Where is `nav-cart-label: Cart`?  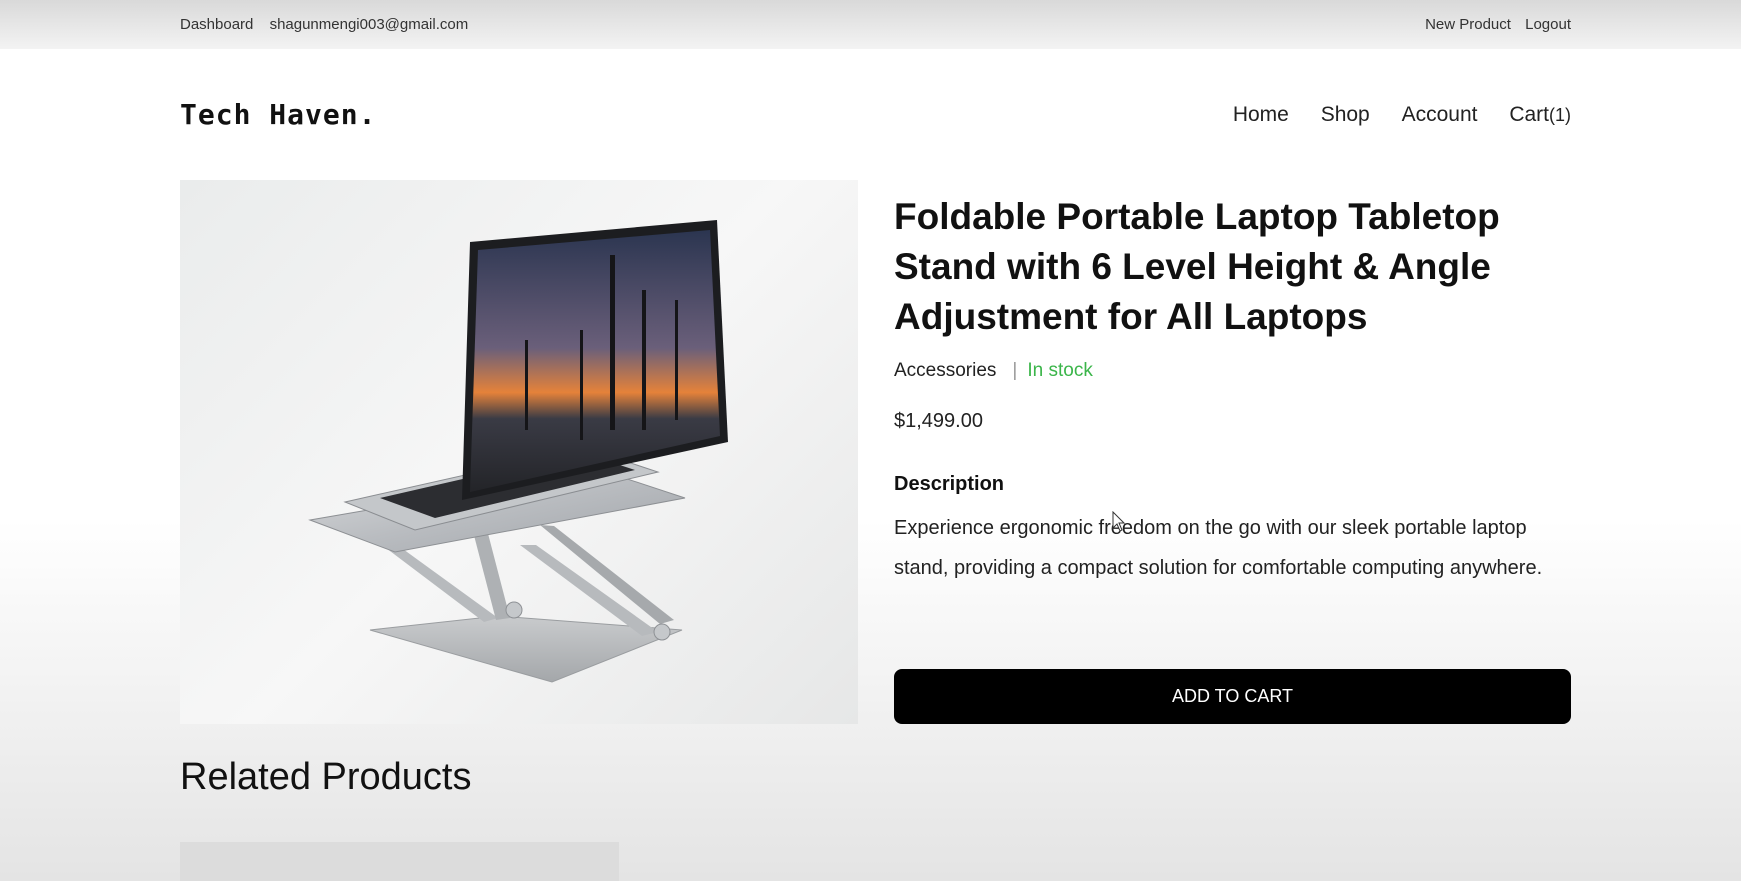 nav-cart-label: Cart is located at coordinates (1529, 114).